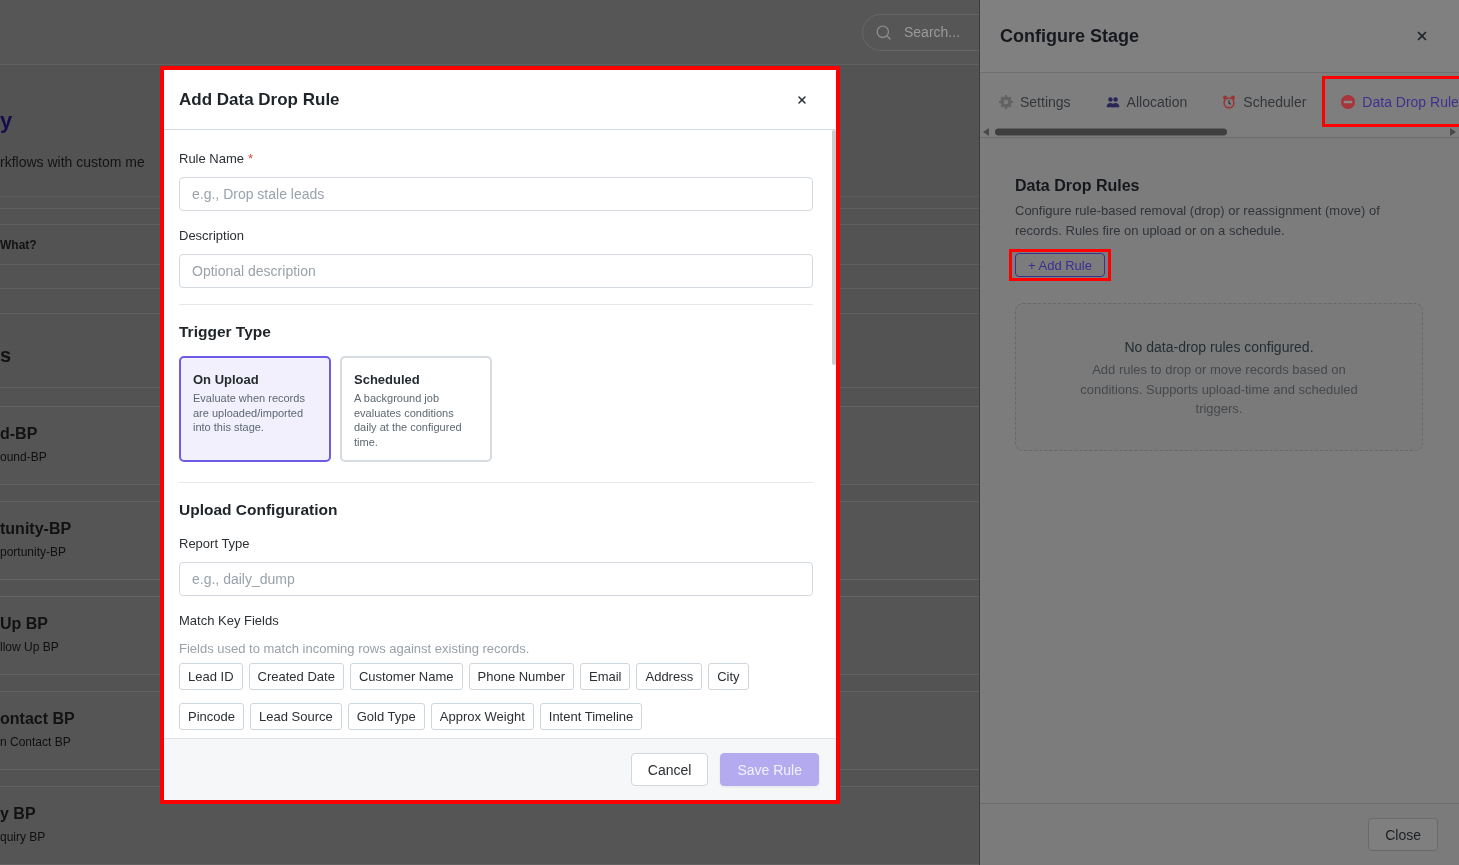  Describe the element at coordinates (1229, 101) in the screenshot. I see `alarm-clock-icon` at that location.